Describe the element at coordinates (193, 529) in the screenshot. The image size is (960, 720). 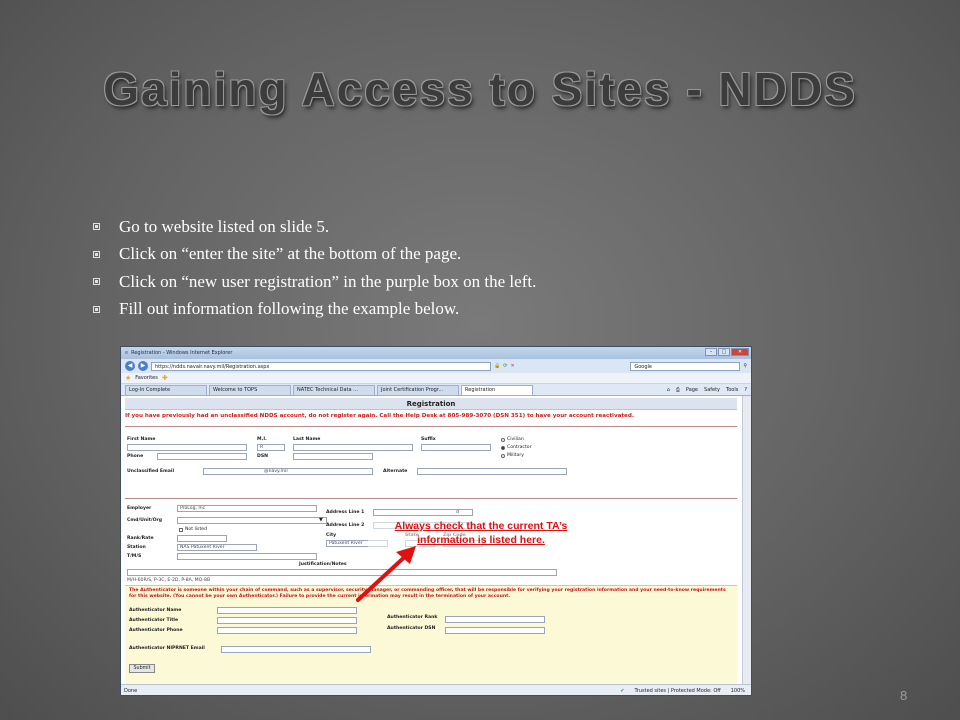
I see `not-listed-checkbox: Not listed` at that location.